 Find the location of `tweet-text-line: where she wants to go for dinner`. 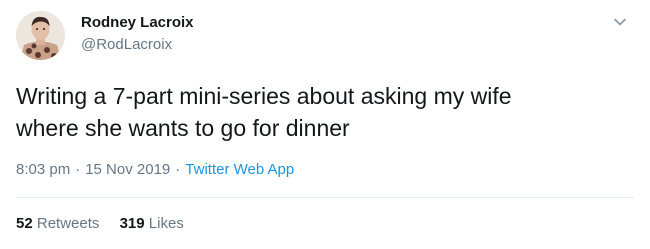

tweet-text-line: where she wants to go for dinner is located at coordinates (183, 128).